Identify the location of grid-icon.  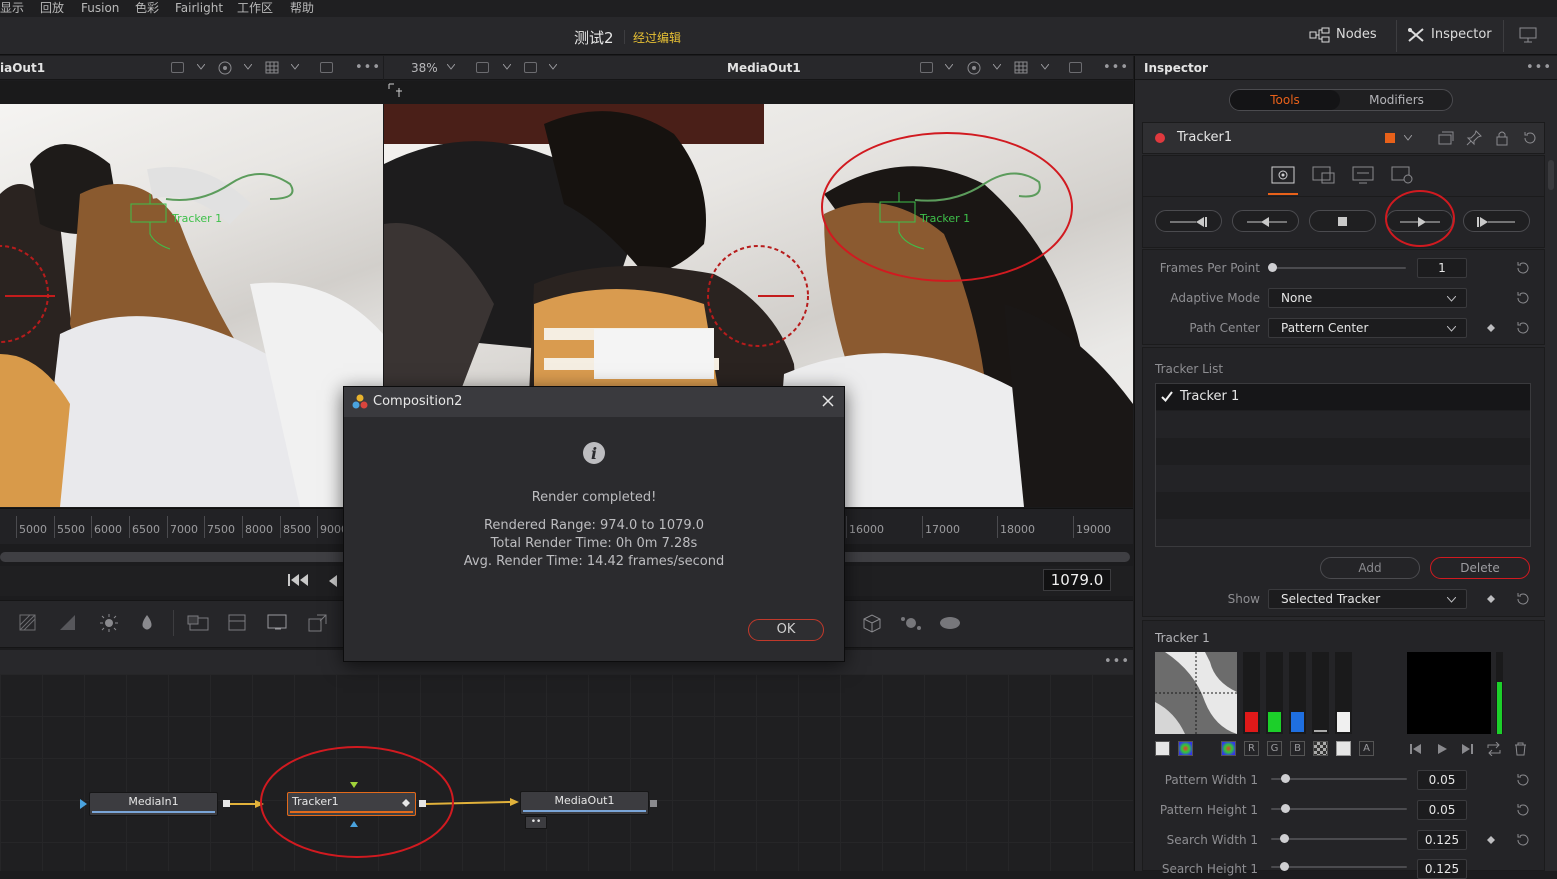
(272, 67).